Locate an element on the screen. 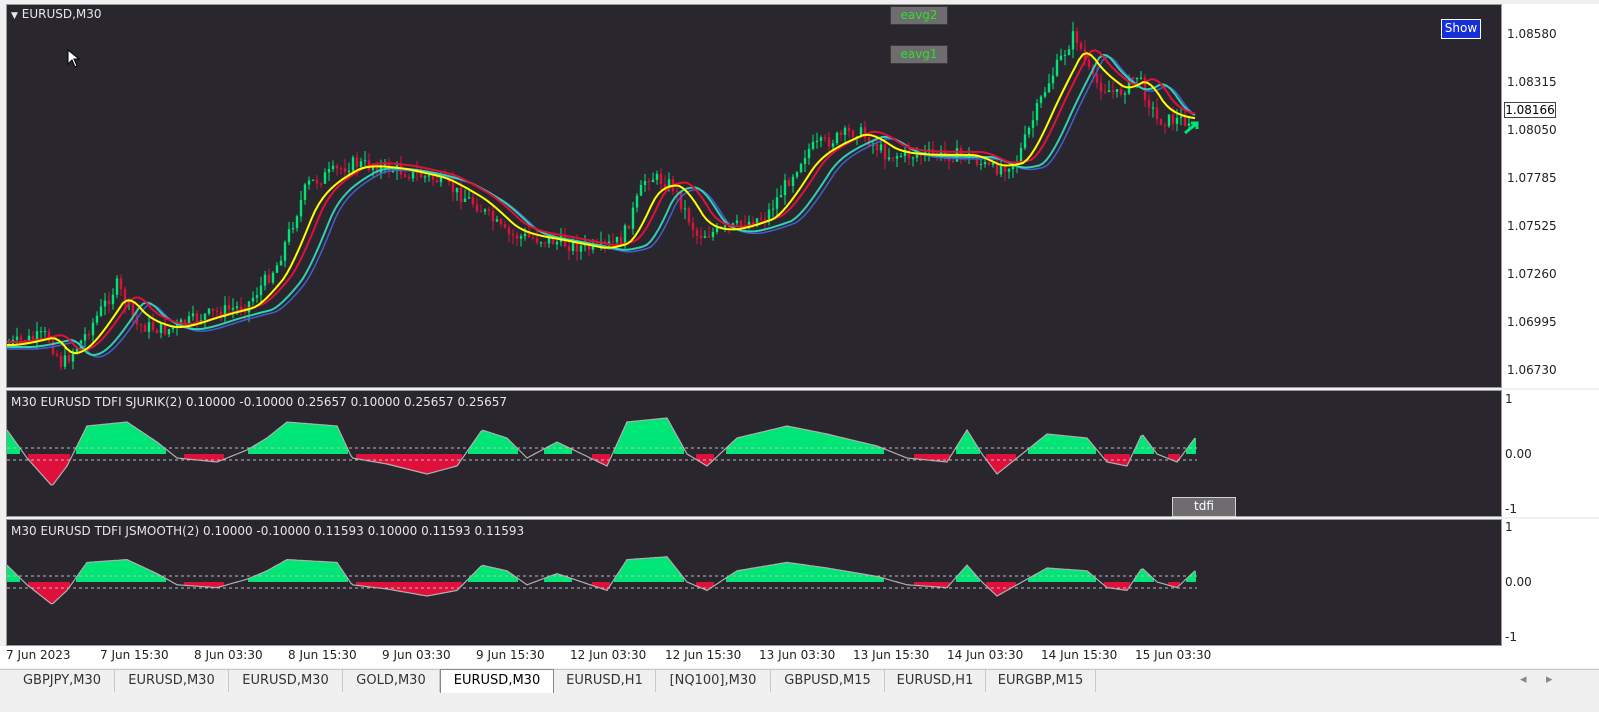  price-tick-label: 1.06995 is located at coordinates (1532, 322).